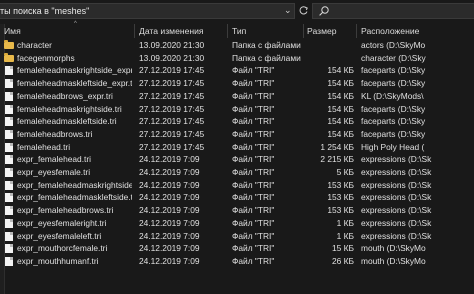 The width and height of the screenshot is (474, 294). I want to click on modified-date: 13.09.2020 21:30, so click(172, 57).